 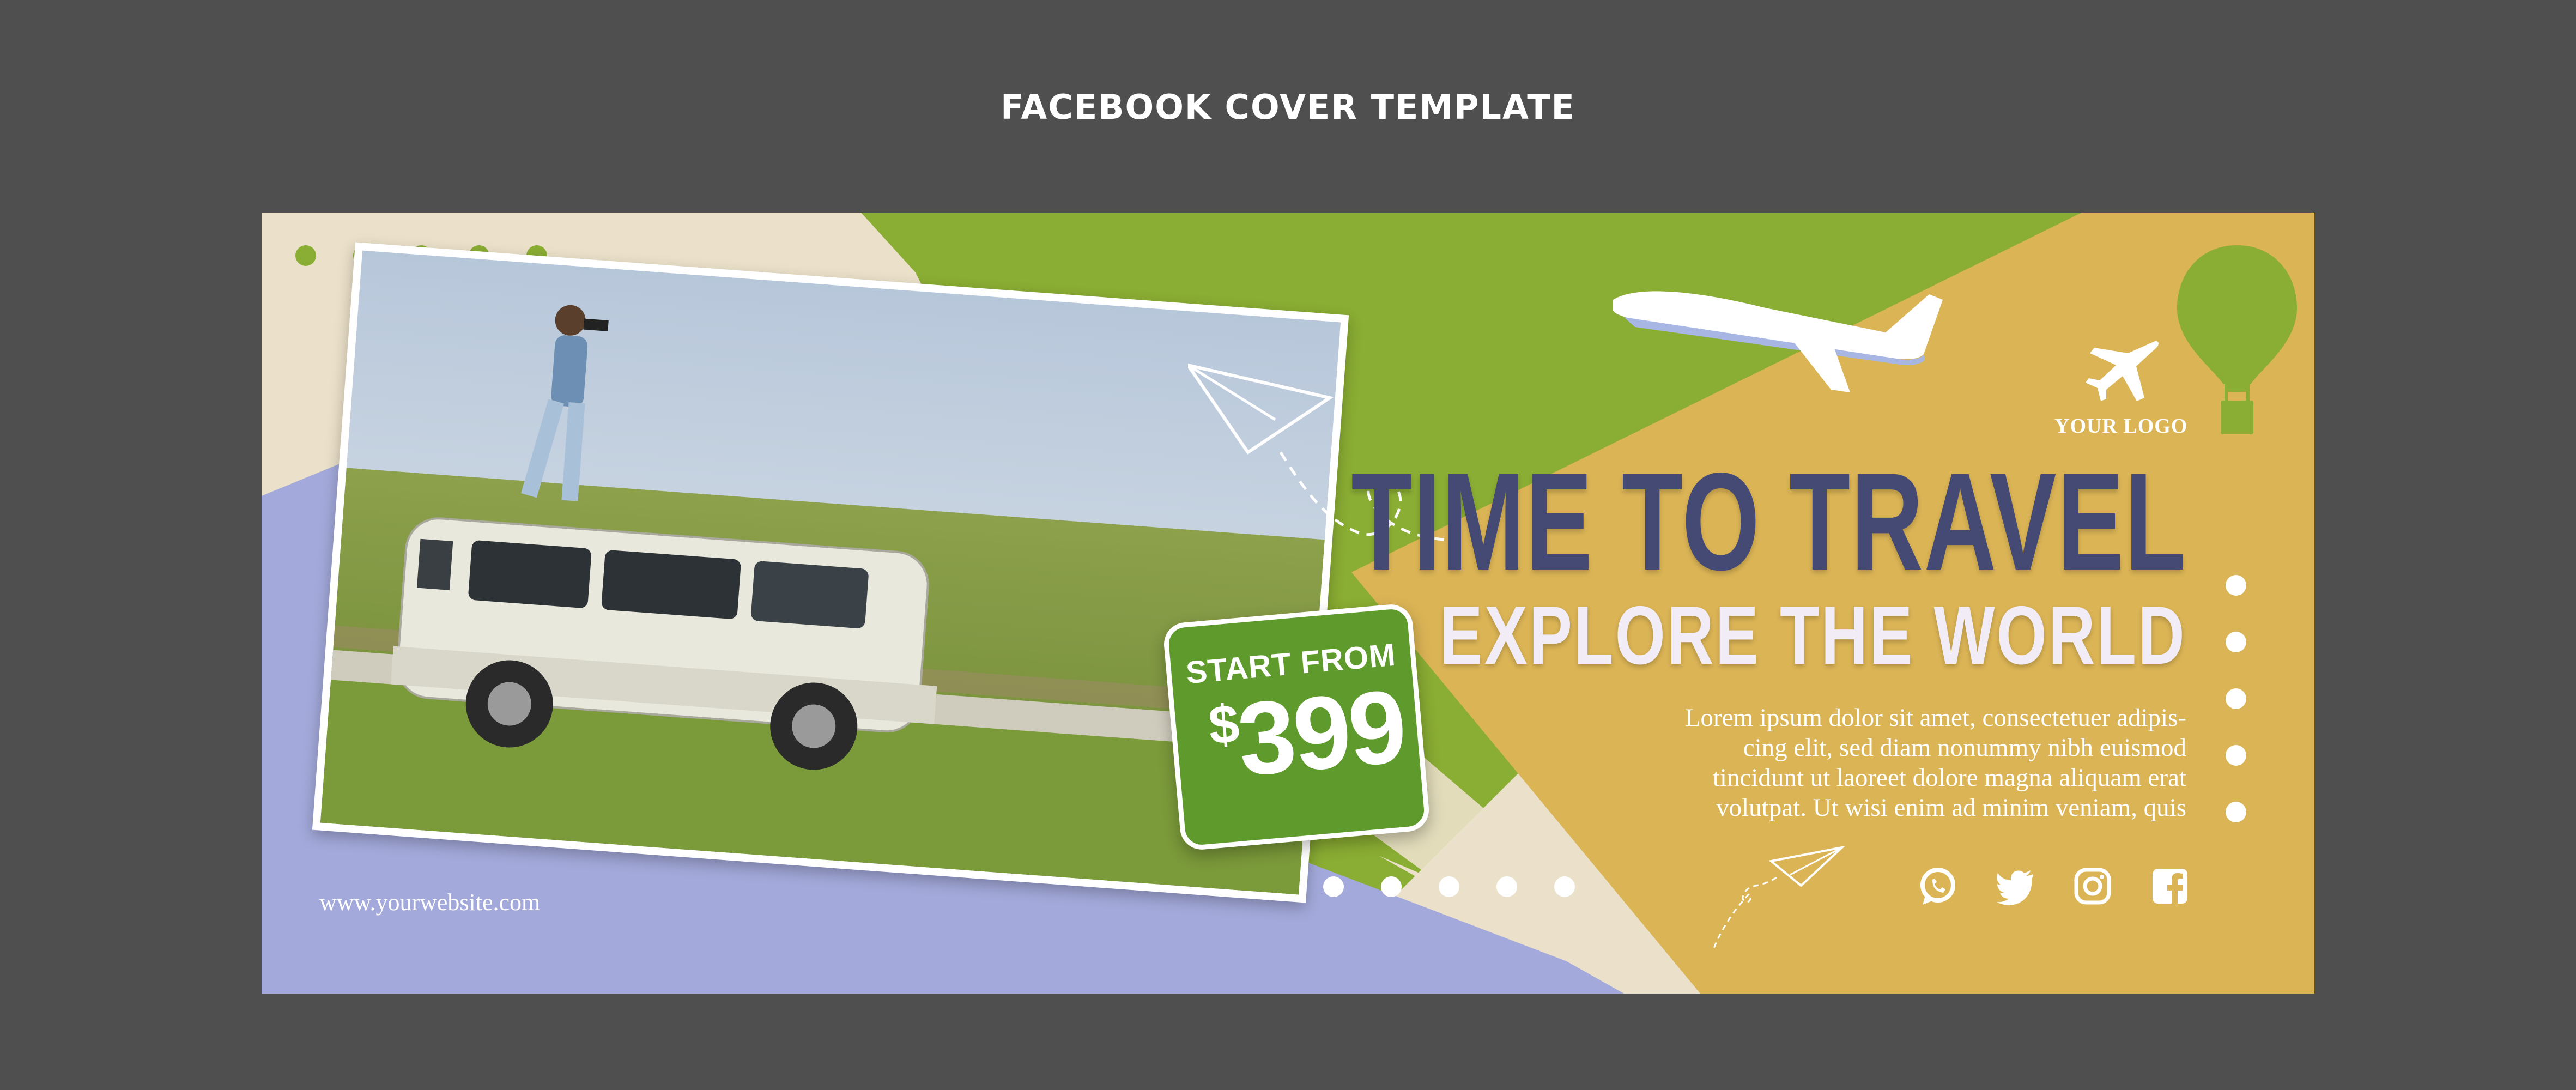 What do you see at coordinates (1288, 107) in the screenshot?
I see `page-title: FACEBOOK COVER TEMPLATE` at bounding box center [1288, 107].